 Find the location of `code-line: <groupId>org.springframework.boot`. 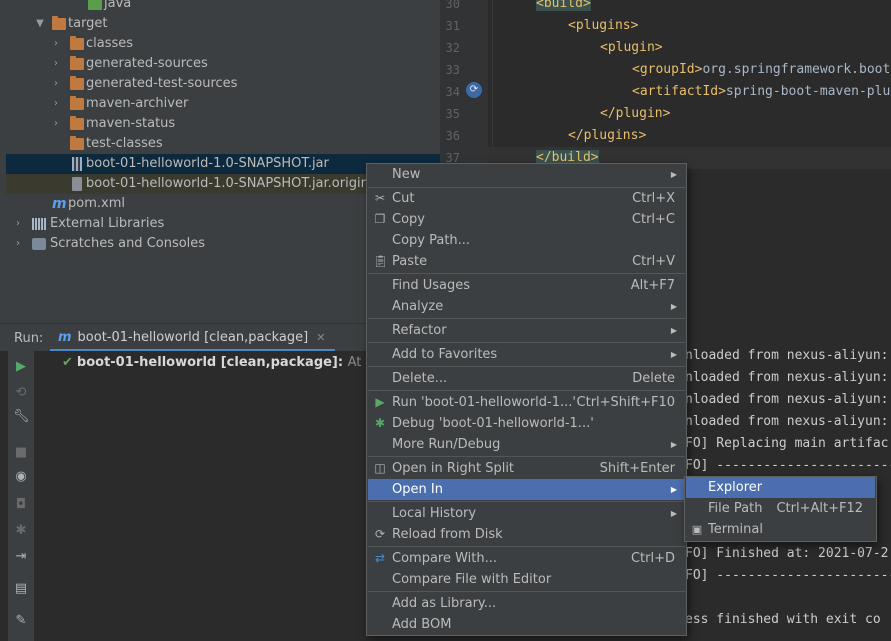

code-line: <groupId>org.springframework.boot is located at coordinates (761, 69).